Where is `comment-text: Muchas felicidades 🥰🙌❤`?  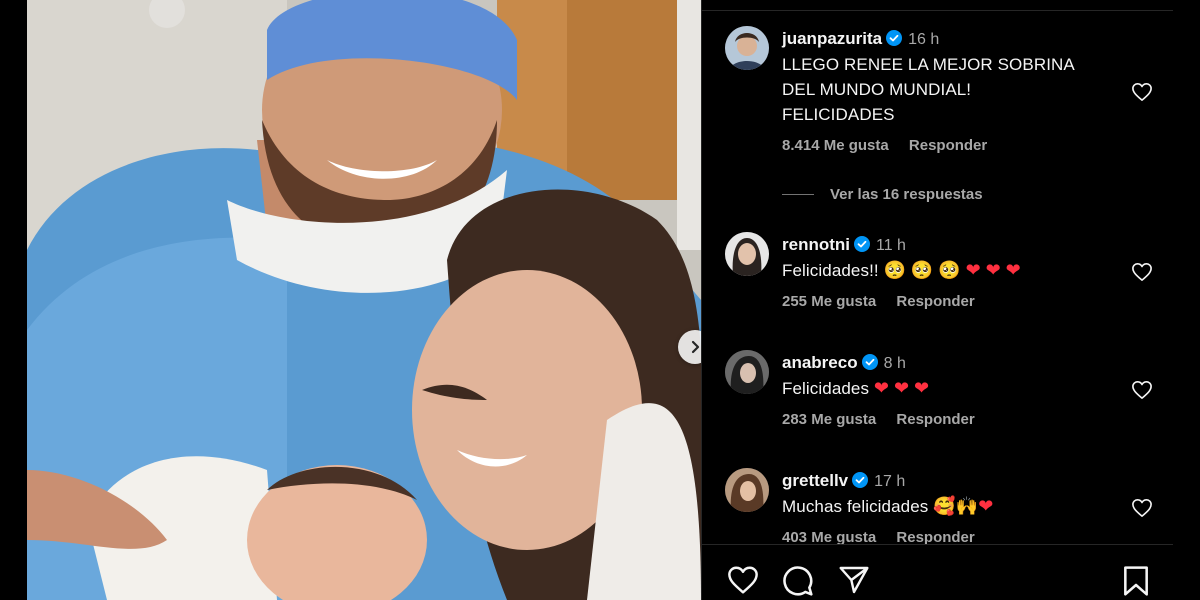
comment-text: Muchas felicidades 🥰🙌❤ is located at coordinates (888, 506).